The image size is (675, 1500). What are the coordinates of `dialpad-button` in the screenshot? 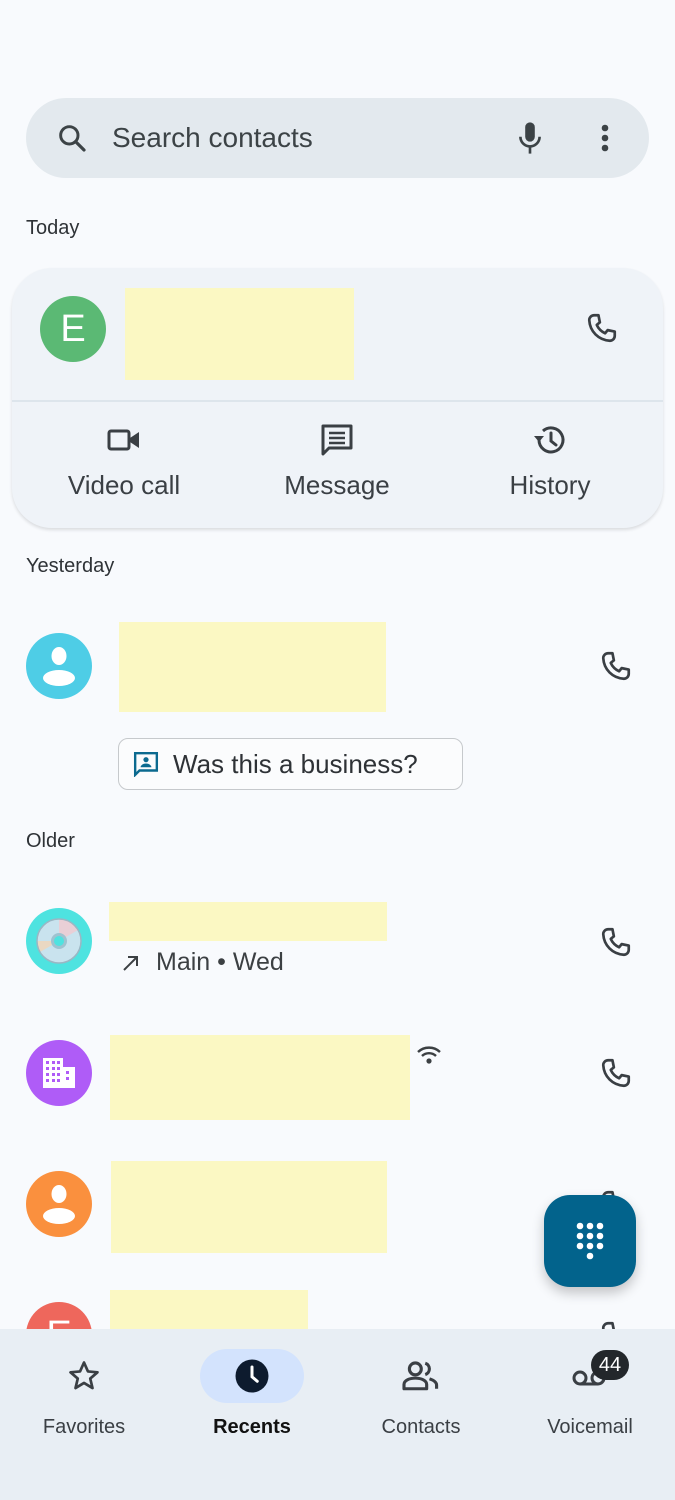 It's located at (590, 1241).